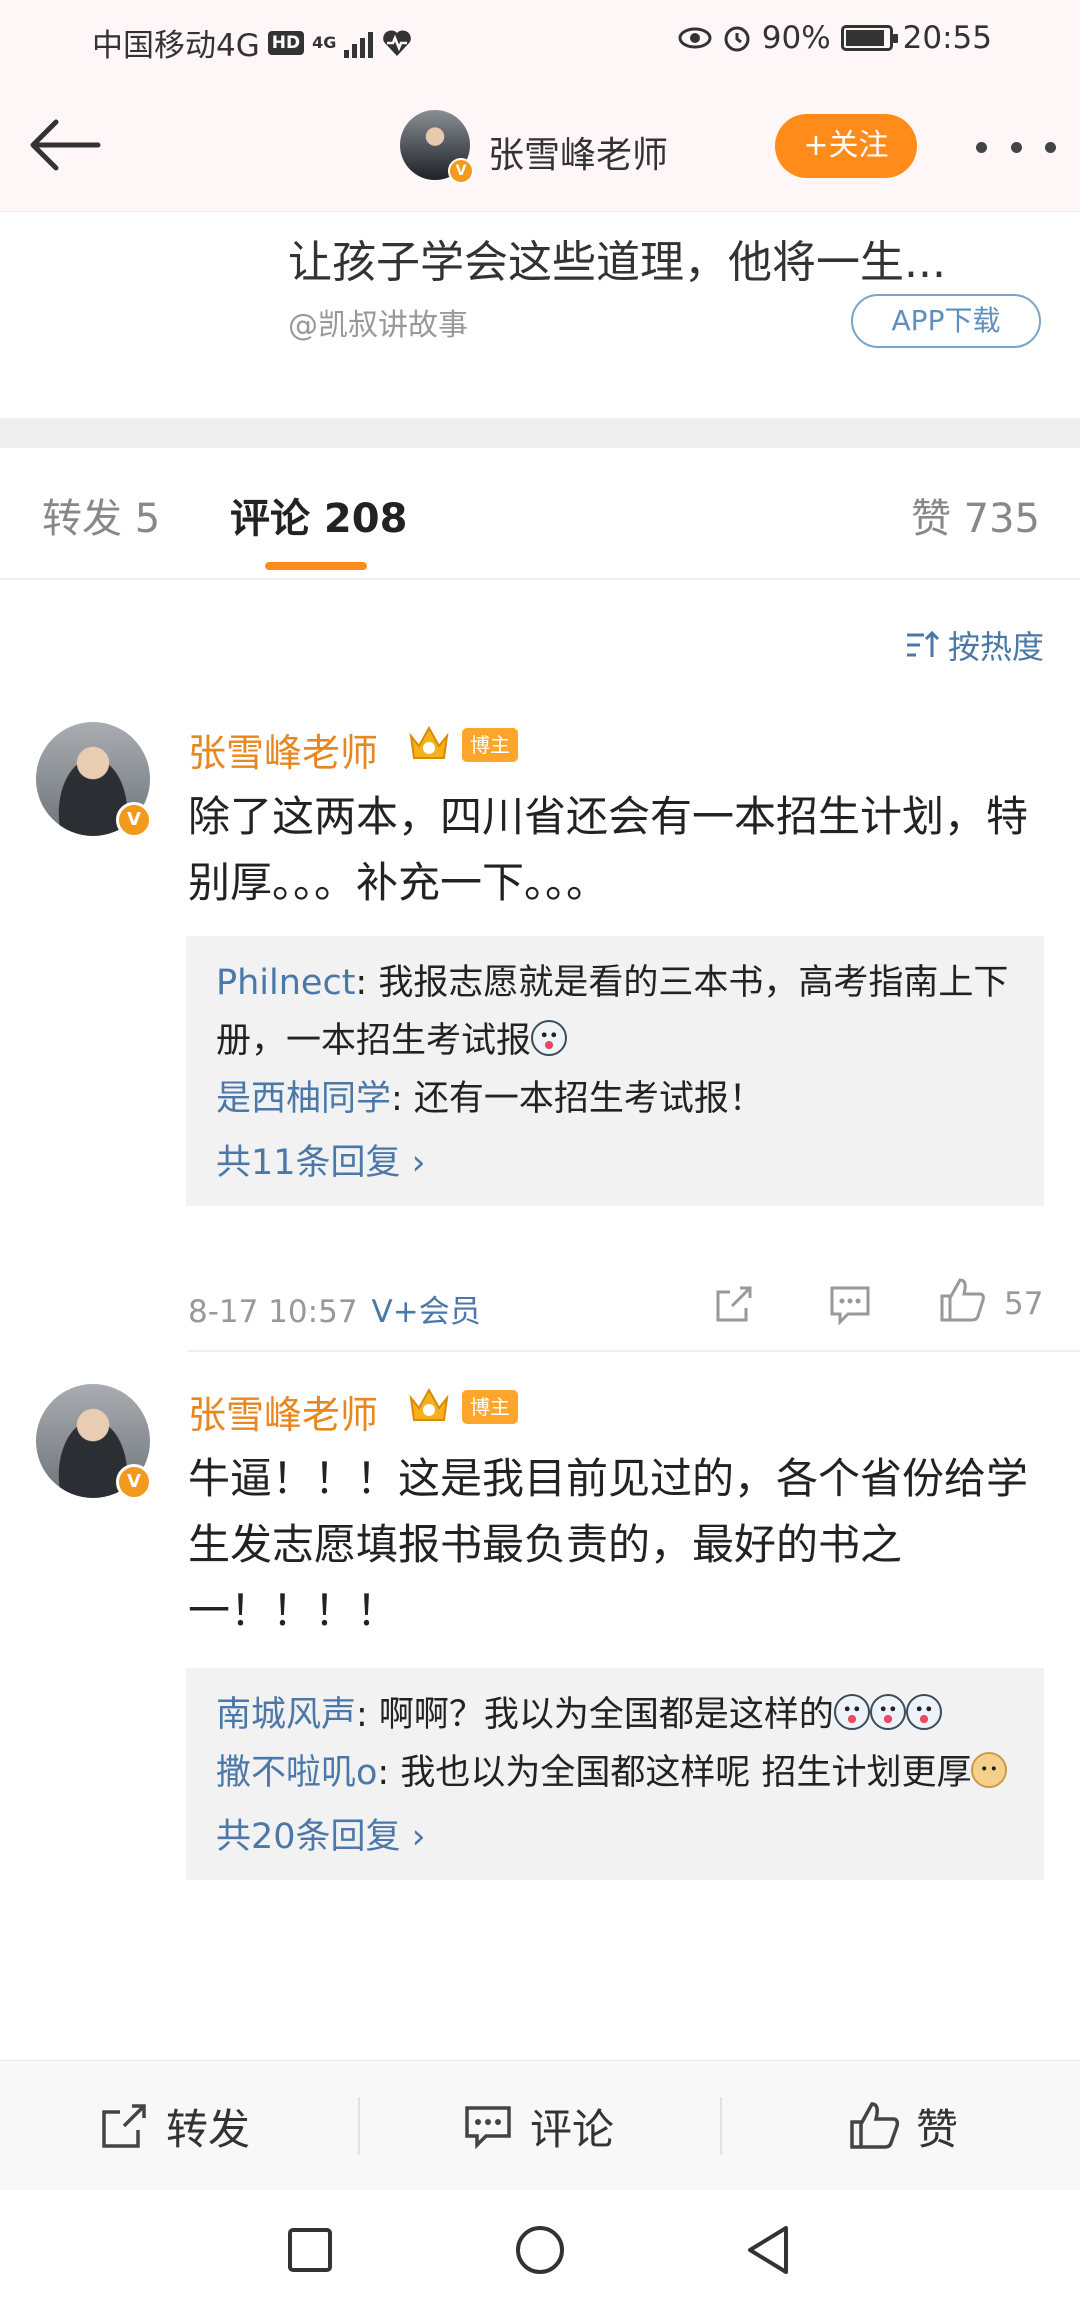 The height and width of the screenshot is (2312, 1080). Describe the element at coordinates (578, 152) in the screenshot. I see `header-username: 张雪峰老师` at that location.